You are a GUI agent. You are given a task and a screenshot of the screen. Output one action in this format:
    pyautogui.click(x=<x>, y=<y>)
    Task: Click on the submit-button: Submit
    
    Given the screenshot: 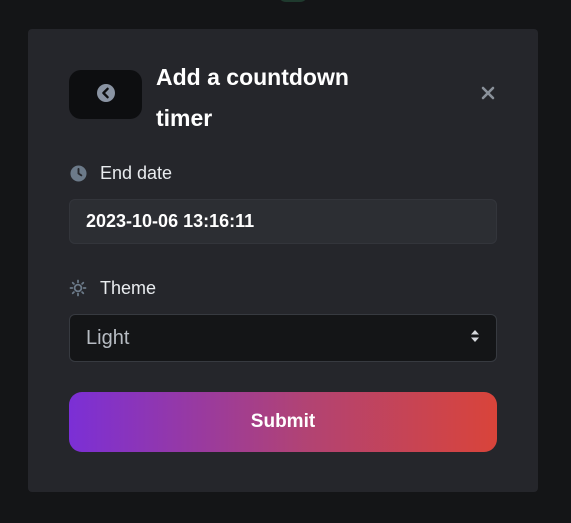 What is the action you would take?
    pyautogui.click(x=283, y=422)
    